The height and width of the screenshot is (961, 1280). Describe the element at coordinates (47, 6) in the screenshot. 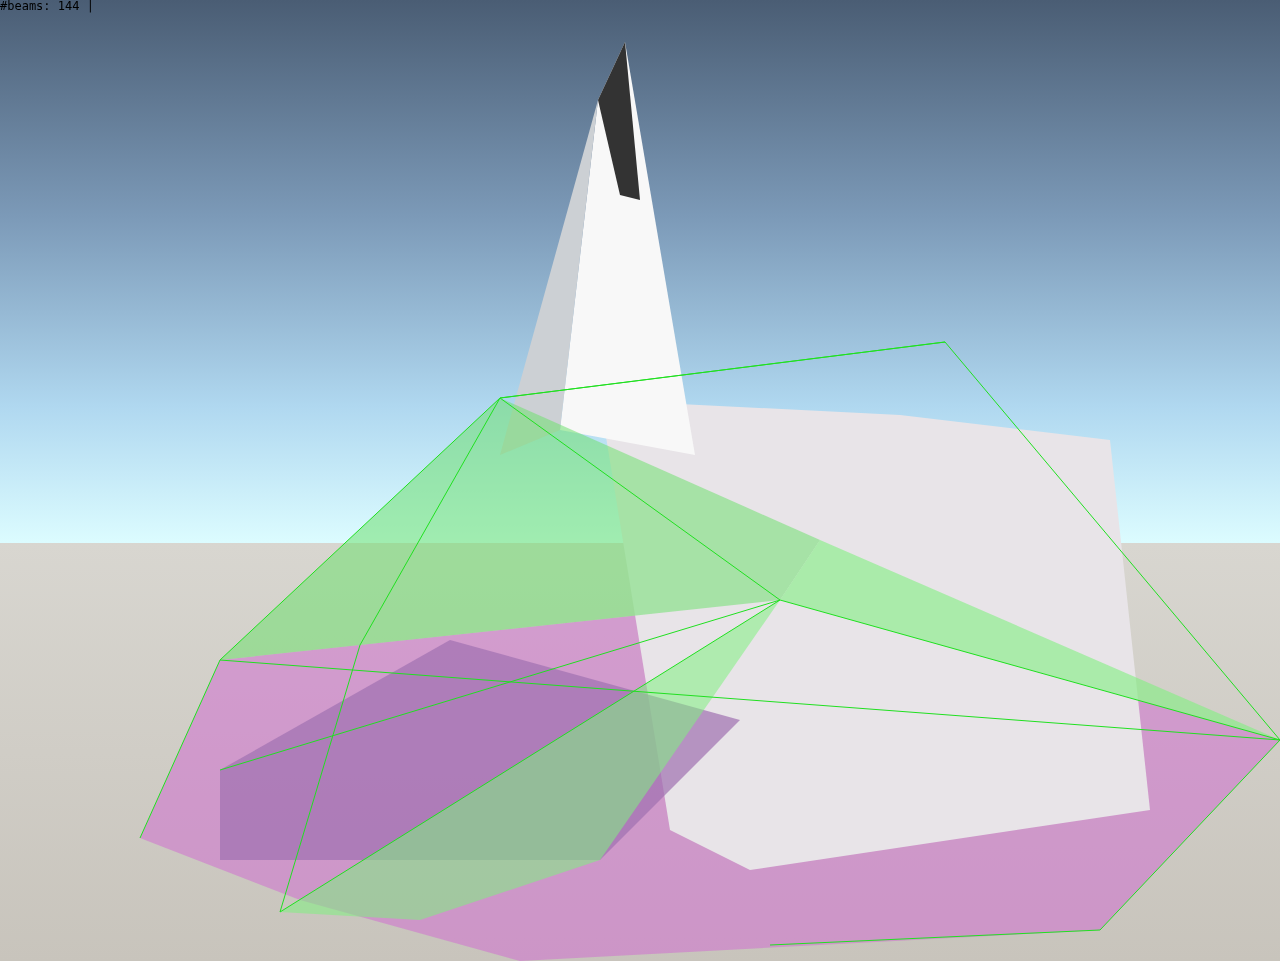

I see `beam-count-text: #beams: 144 |` at that location.